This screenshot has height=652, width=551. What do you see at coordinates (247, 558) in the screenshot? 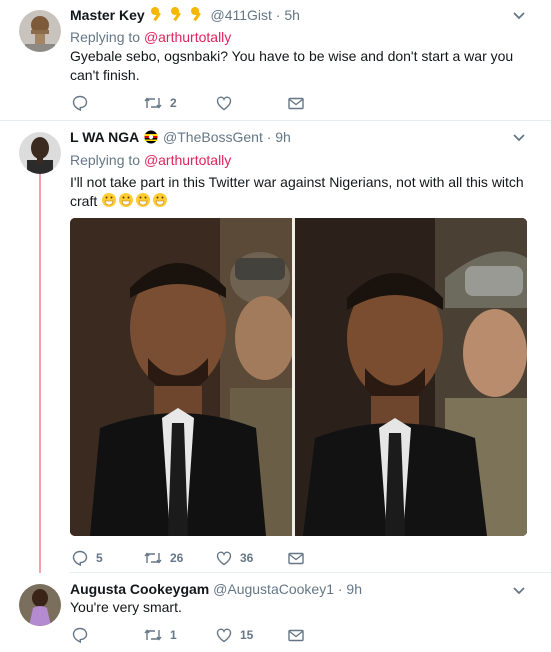
I see `like-count: 36` at bounding box center [247, 558].